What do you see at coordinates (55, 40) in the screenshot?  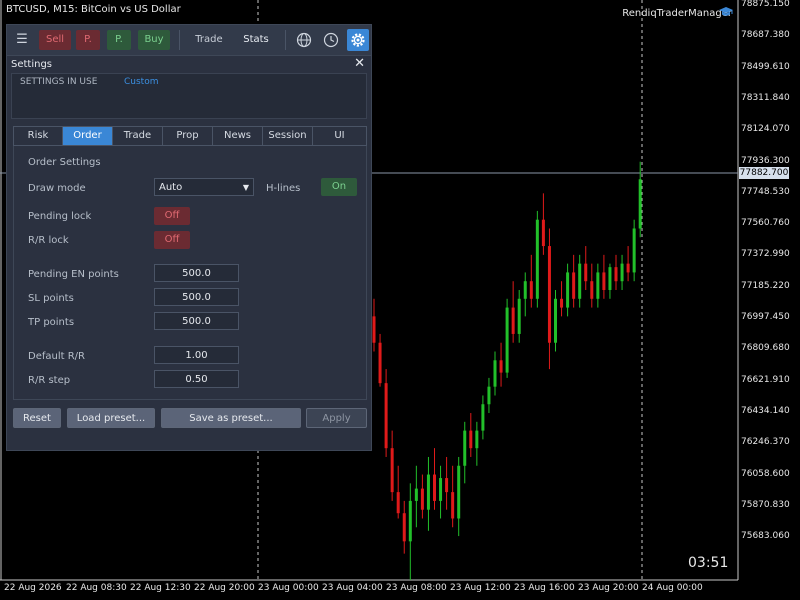 I see `sell-button: Sell` at bounding box center [55, 40].